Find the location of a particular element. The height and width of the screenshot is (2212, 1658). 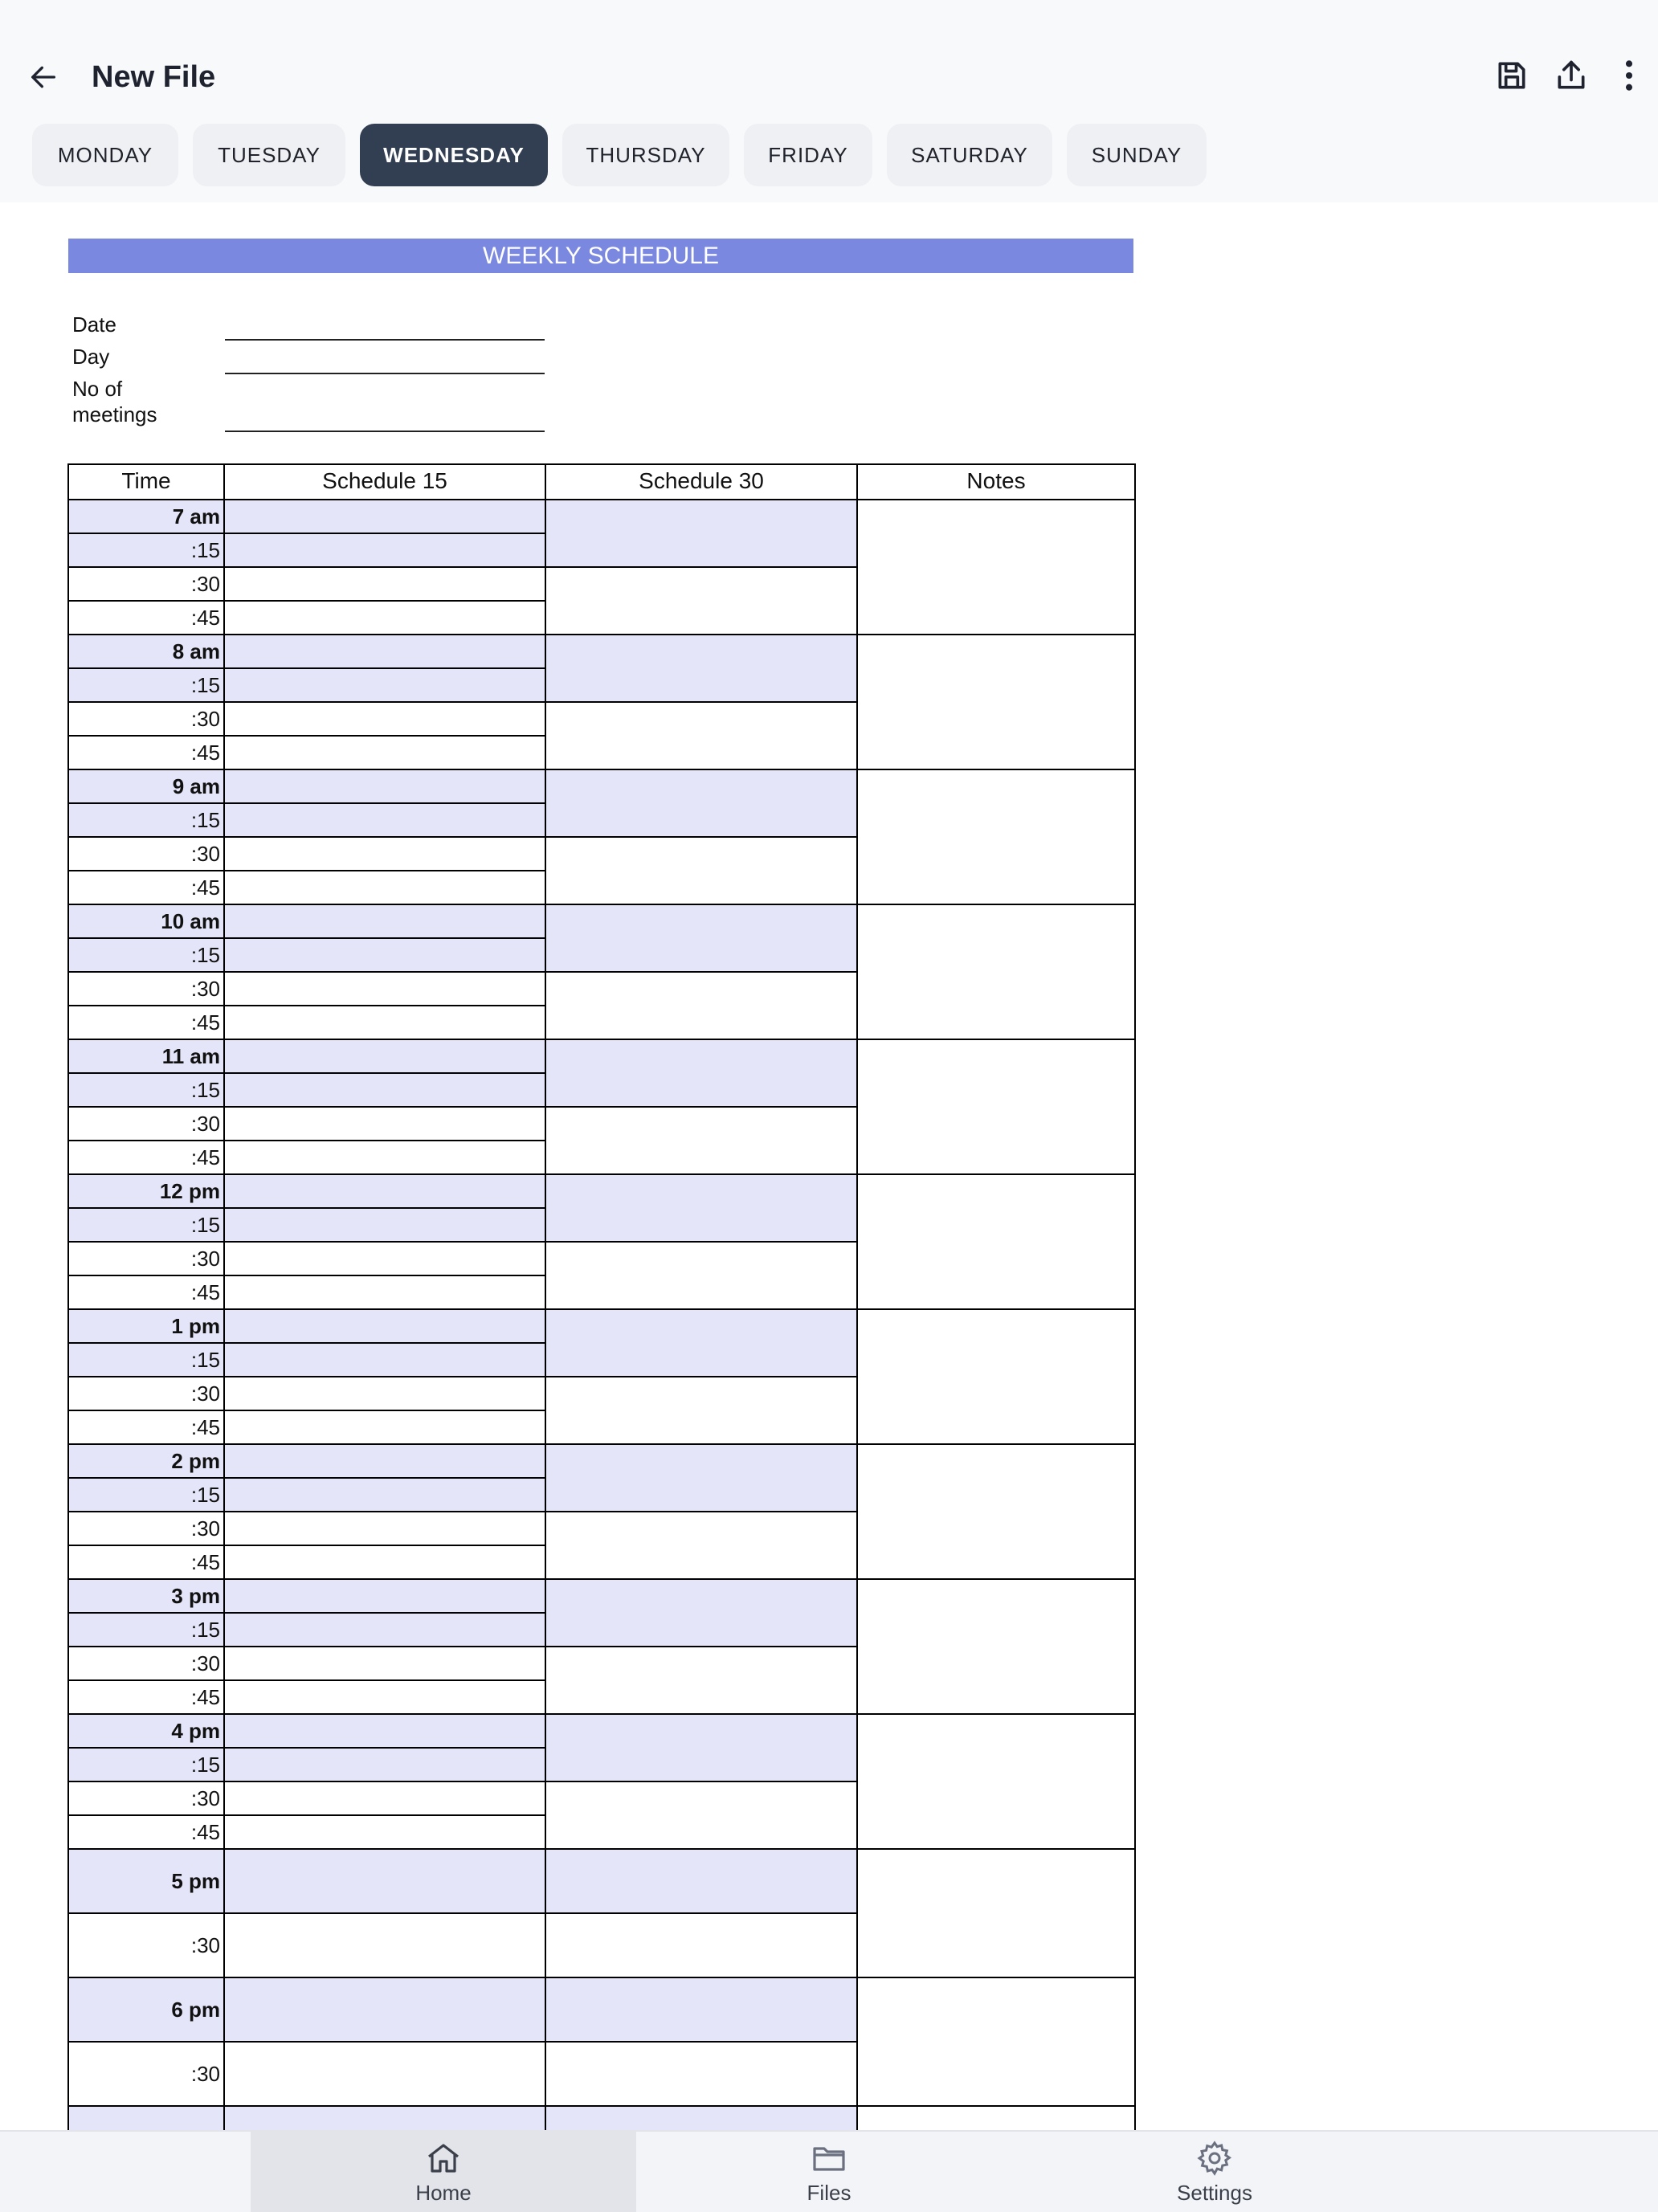

meetings-field is located at coordinates (385, 431).